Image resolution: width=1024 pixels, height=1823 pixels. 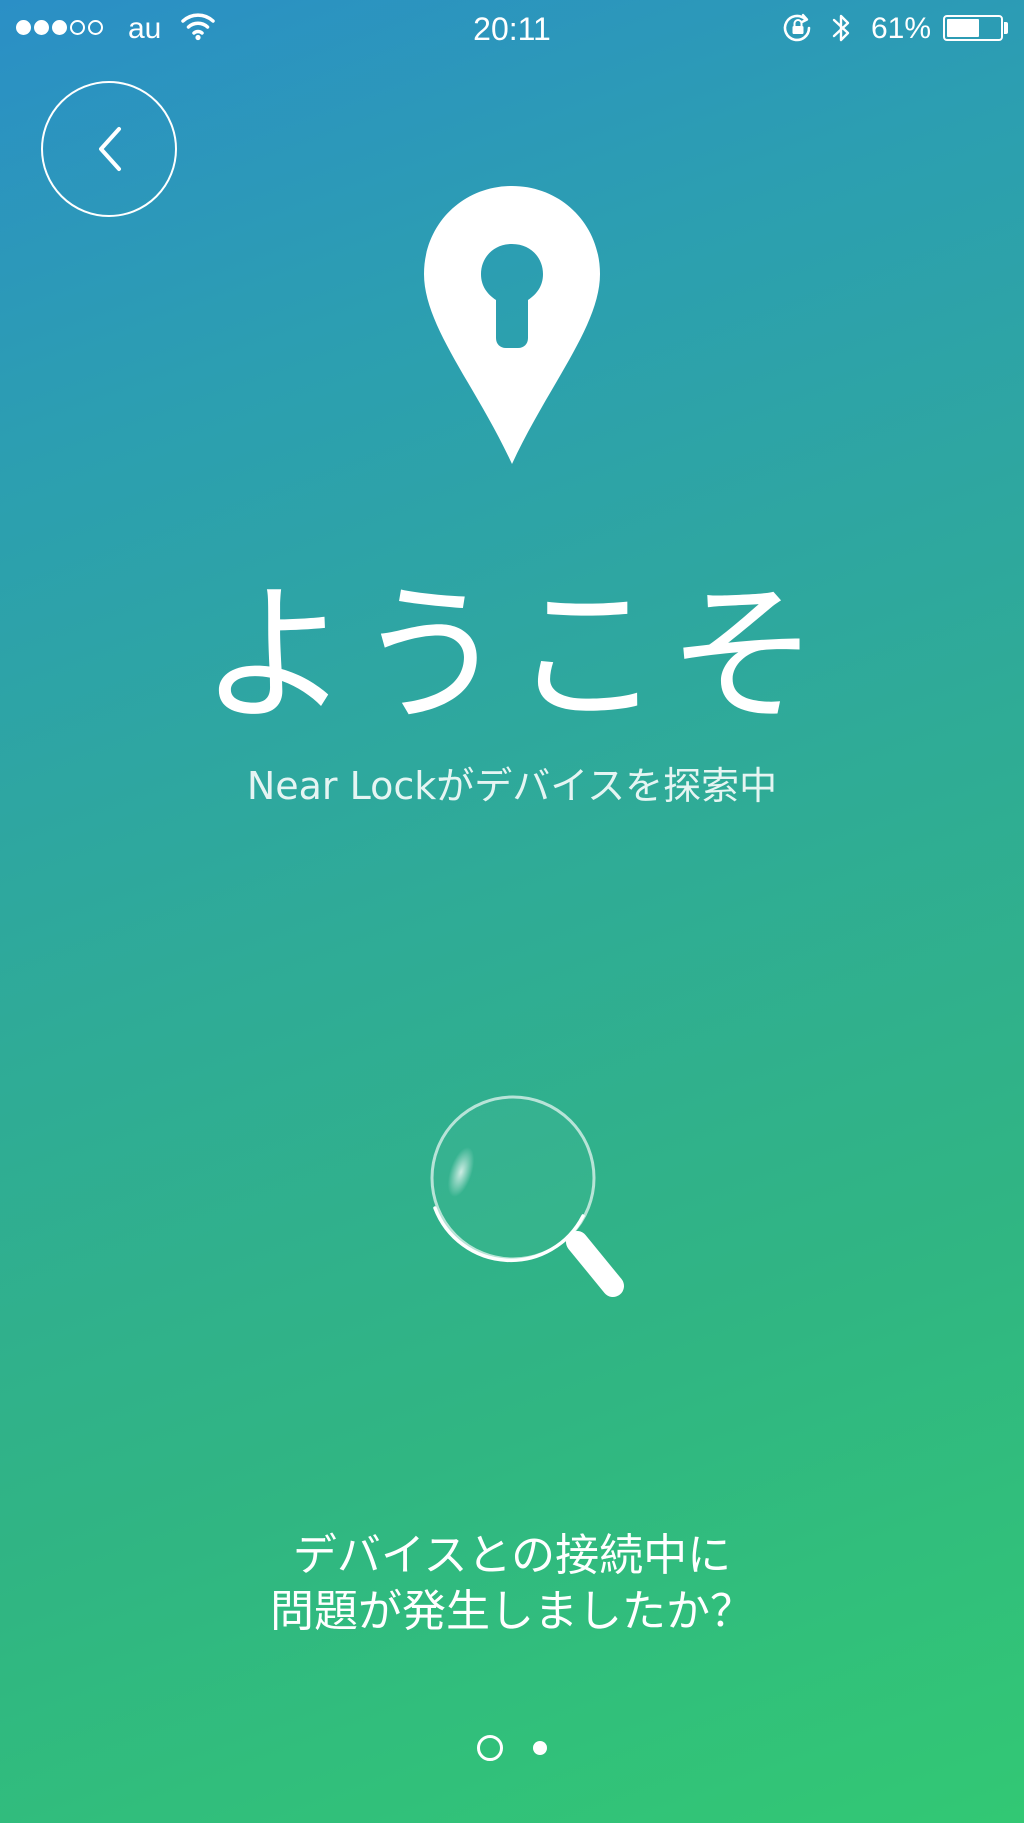 What do you see at coordinates (540, 1748) in the screenshot?
I see `page-dot-current` at bounding box center [540, 1748].